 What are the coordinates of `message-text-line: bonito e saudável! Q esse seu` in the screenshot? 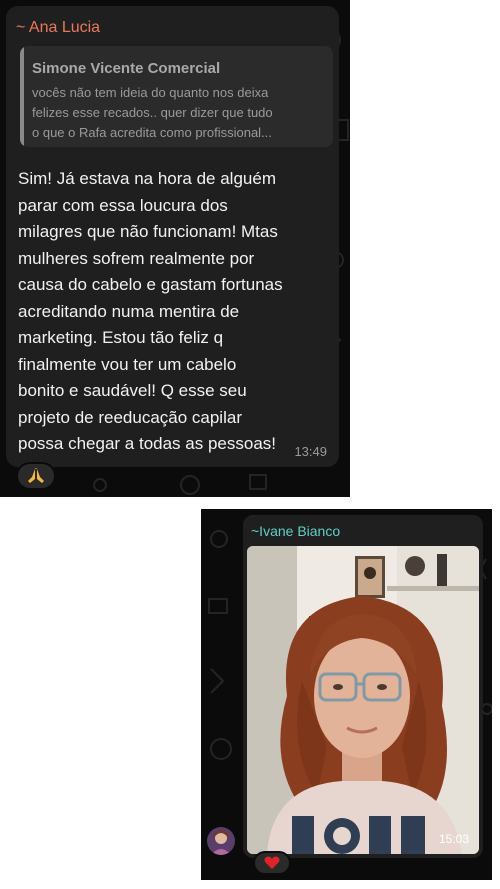 It's located at (132, 390).